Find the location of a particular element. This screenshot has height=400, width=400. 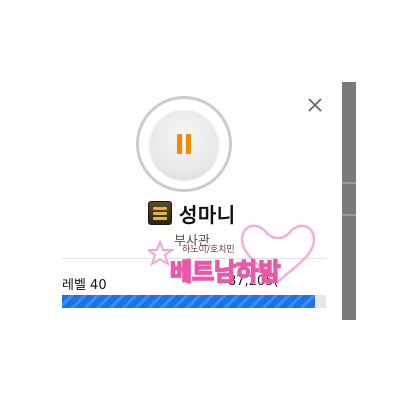

close-icon is located at coordinates (315, 105).